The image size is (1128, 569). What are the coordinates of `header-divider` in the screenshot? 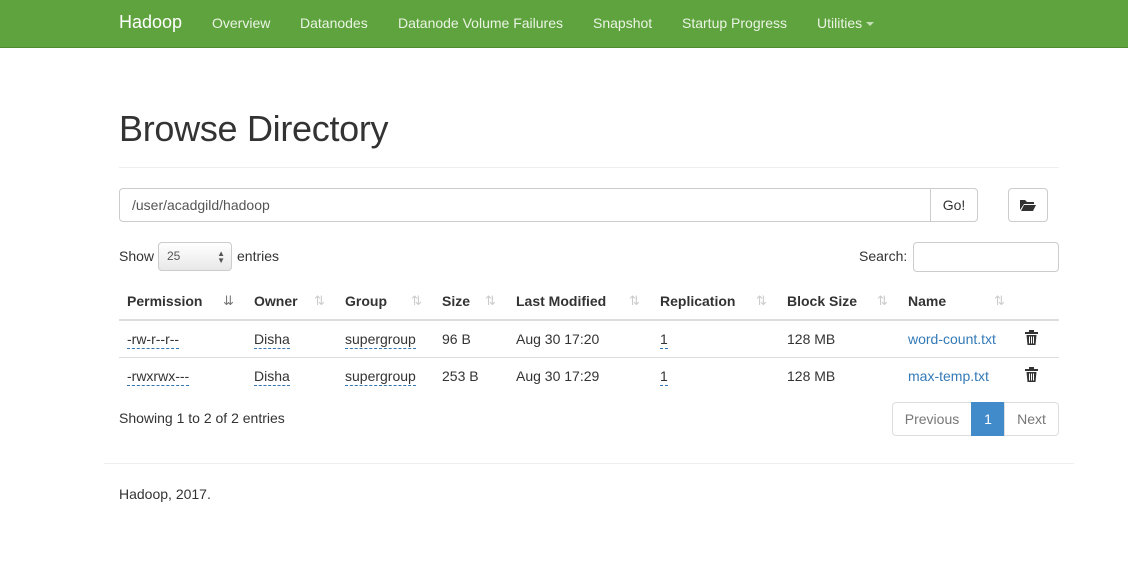 It's located at (589, 320).